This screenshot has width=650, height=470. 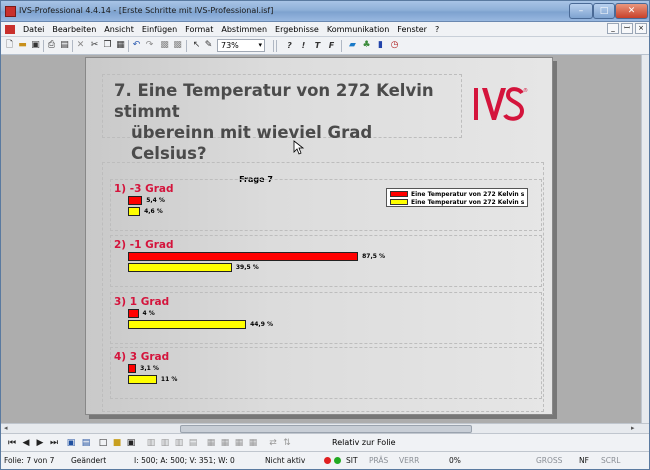 I want to click on redo-icon: ↷, so click(x=149, y=45).